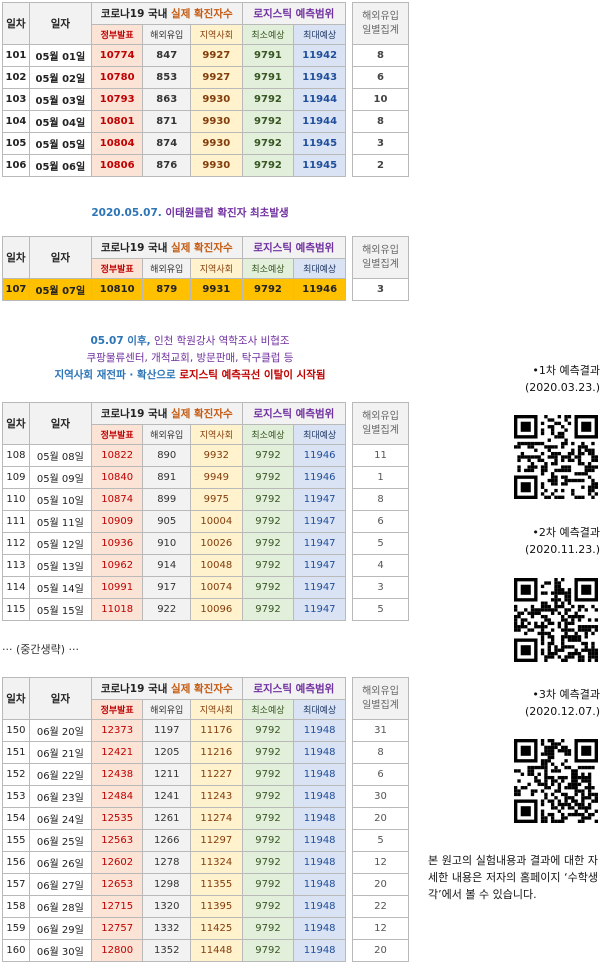 This screenshot has width=600, height=962. I want to click on side-row: 5, so click(380, 543).